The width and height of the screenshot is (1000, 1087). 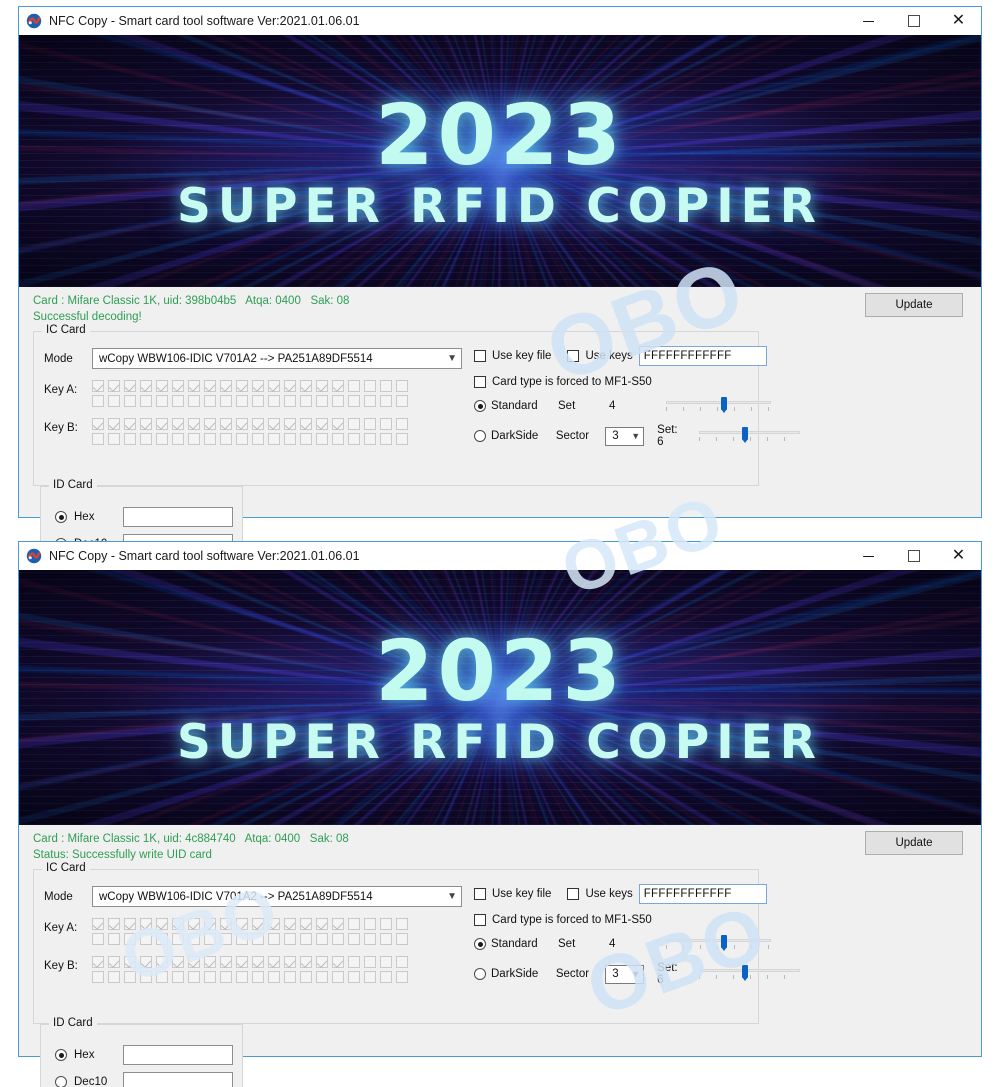 I want to click on sector-slider, so click(x=750, y=436).